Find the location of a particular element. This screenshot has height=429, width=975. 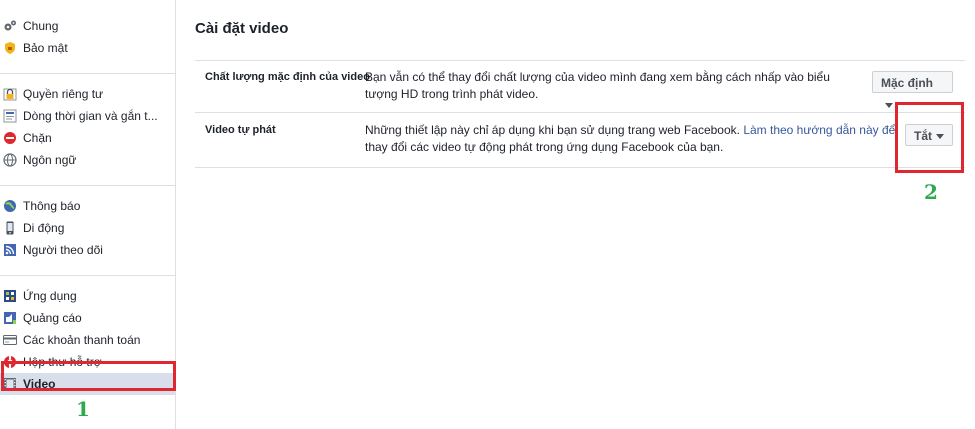

sidebar-item-label: Quyền riêng tư is located at coordinates (63, 94).